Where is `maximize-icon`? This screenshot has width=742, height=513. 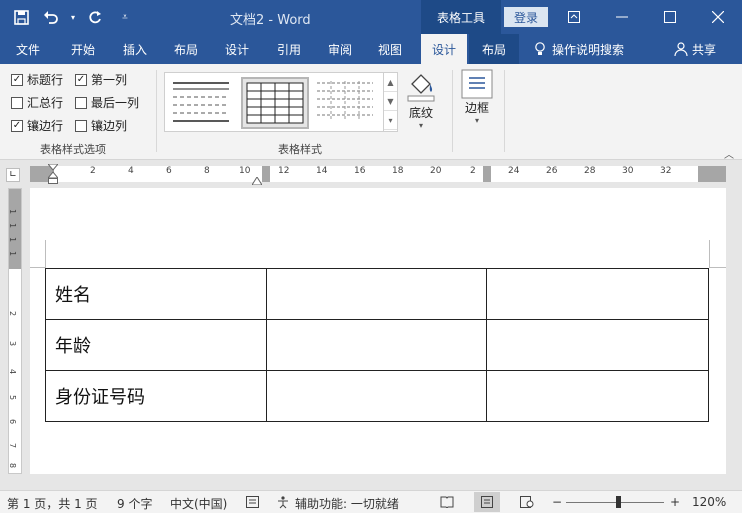 maximize-icon is located at coordinates (670, 17).